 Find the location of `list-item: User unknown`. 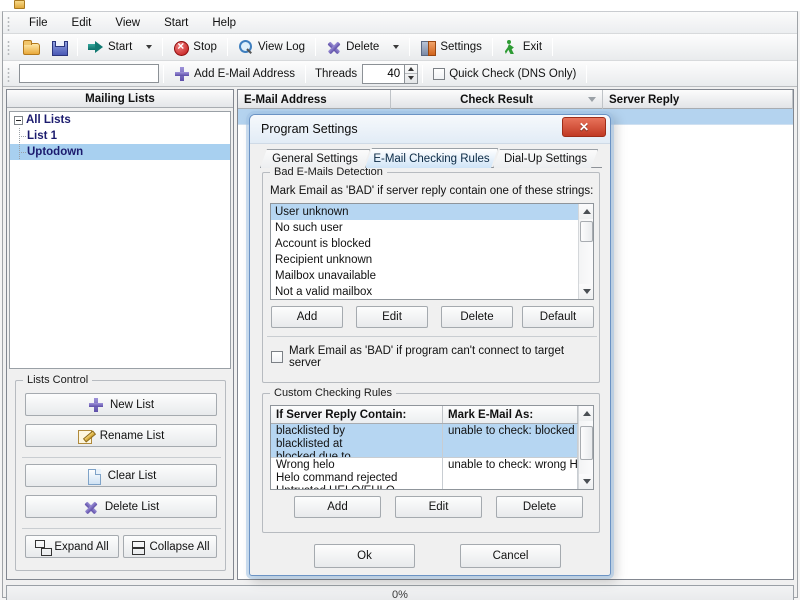

list-item: User unknown is located at coordinates (425, 212).